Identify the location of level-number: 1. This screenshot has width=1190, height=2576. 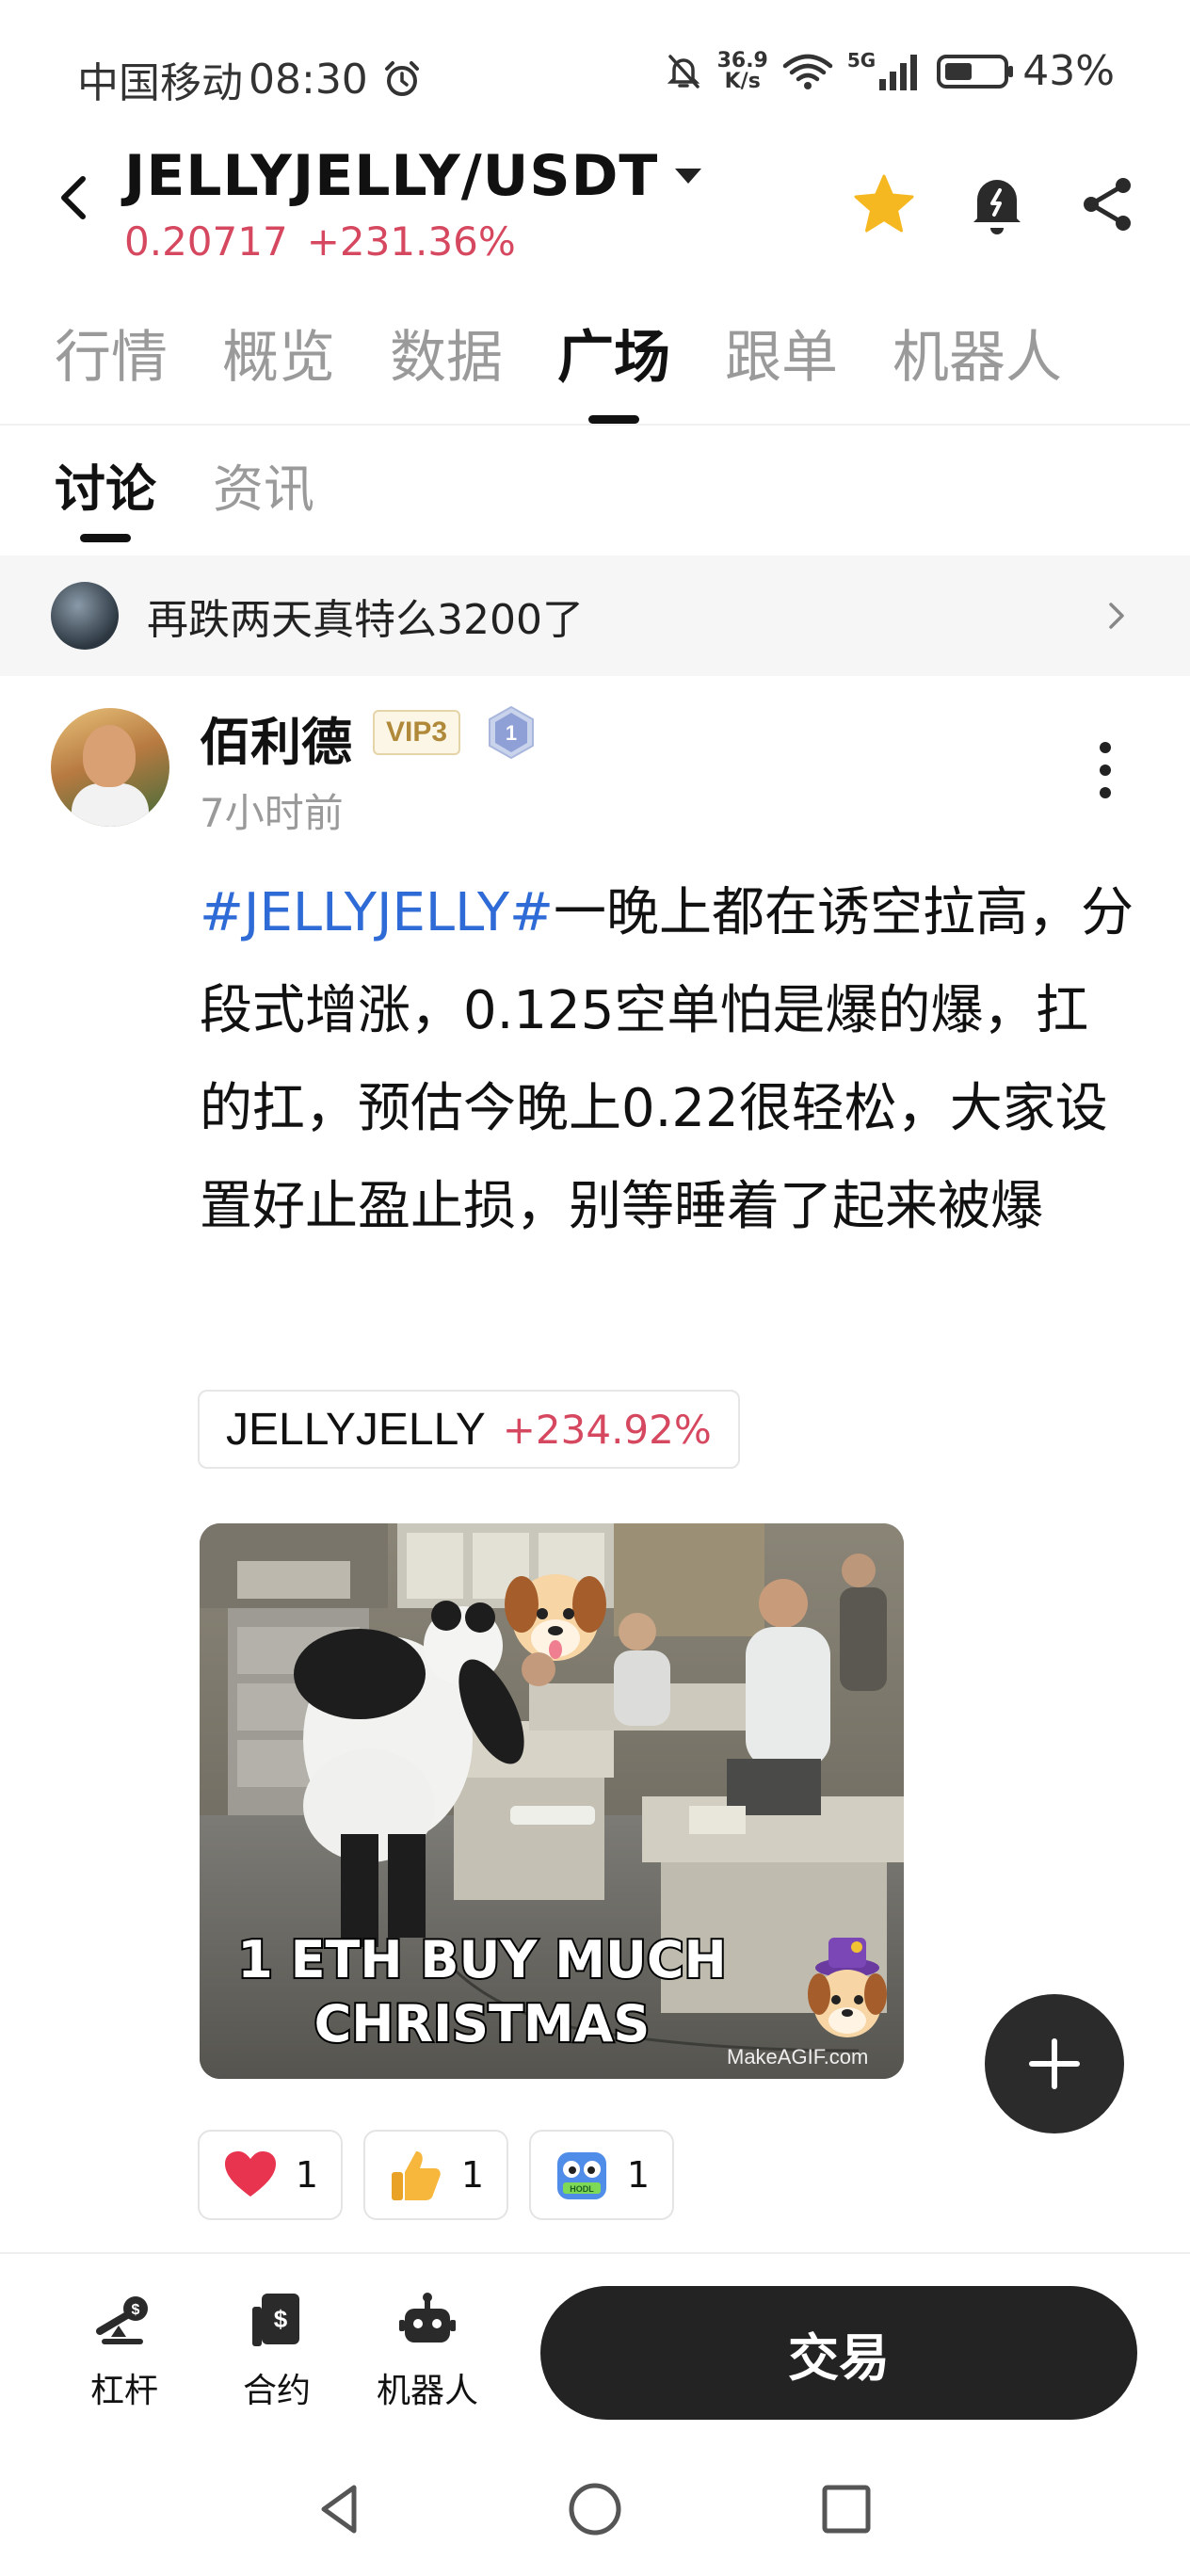
(512, 733).